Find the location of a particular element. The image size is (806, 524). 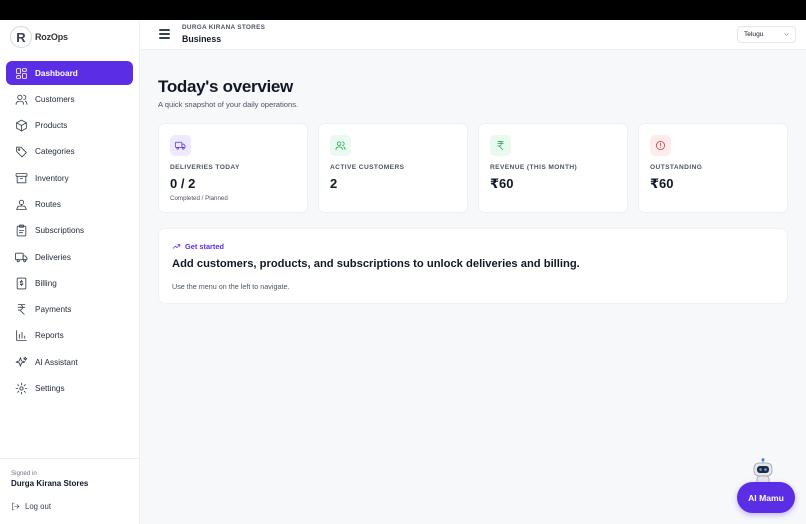

sidebar-item-categories: Categories is located at coordinates (69, 152).